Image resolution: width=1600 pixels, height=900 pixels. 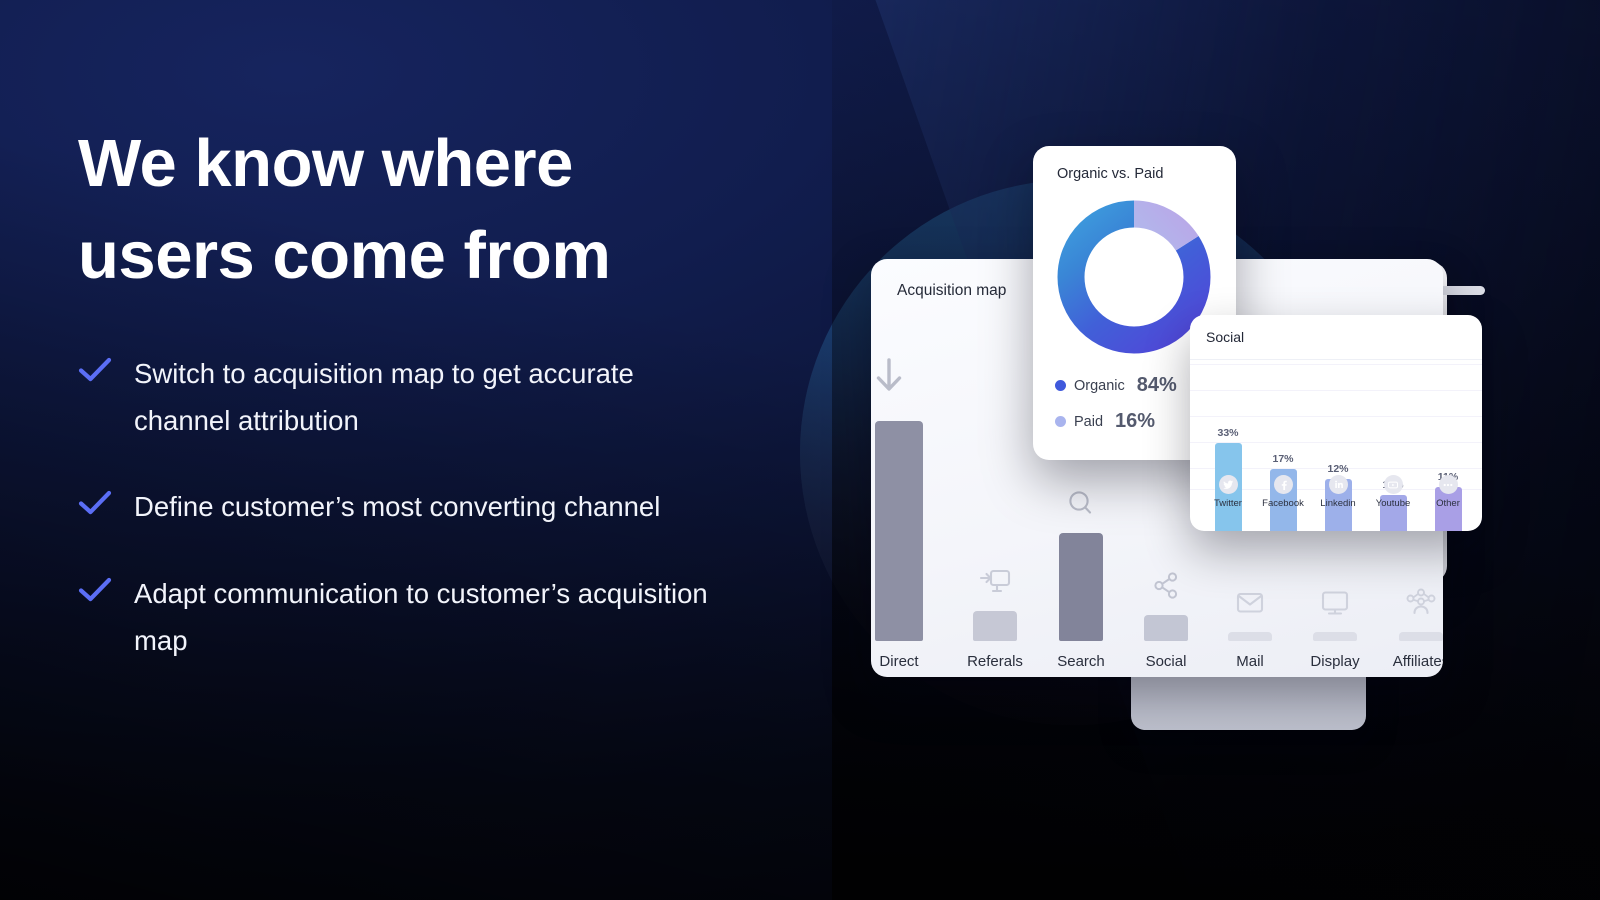 I want to click on search-icon, so click(x=1081, y=506).